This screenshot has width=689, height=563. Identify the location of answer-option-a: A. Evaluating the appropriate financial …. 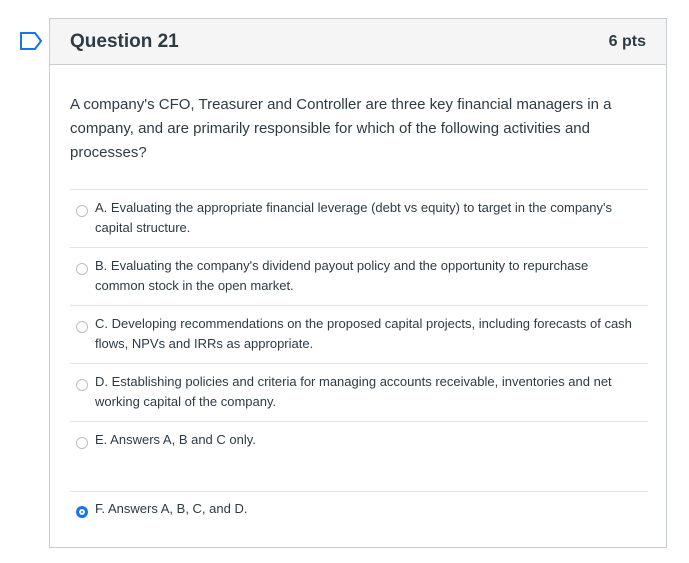
(359, 218).